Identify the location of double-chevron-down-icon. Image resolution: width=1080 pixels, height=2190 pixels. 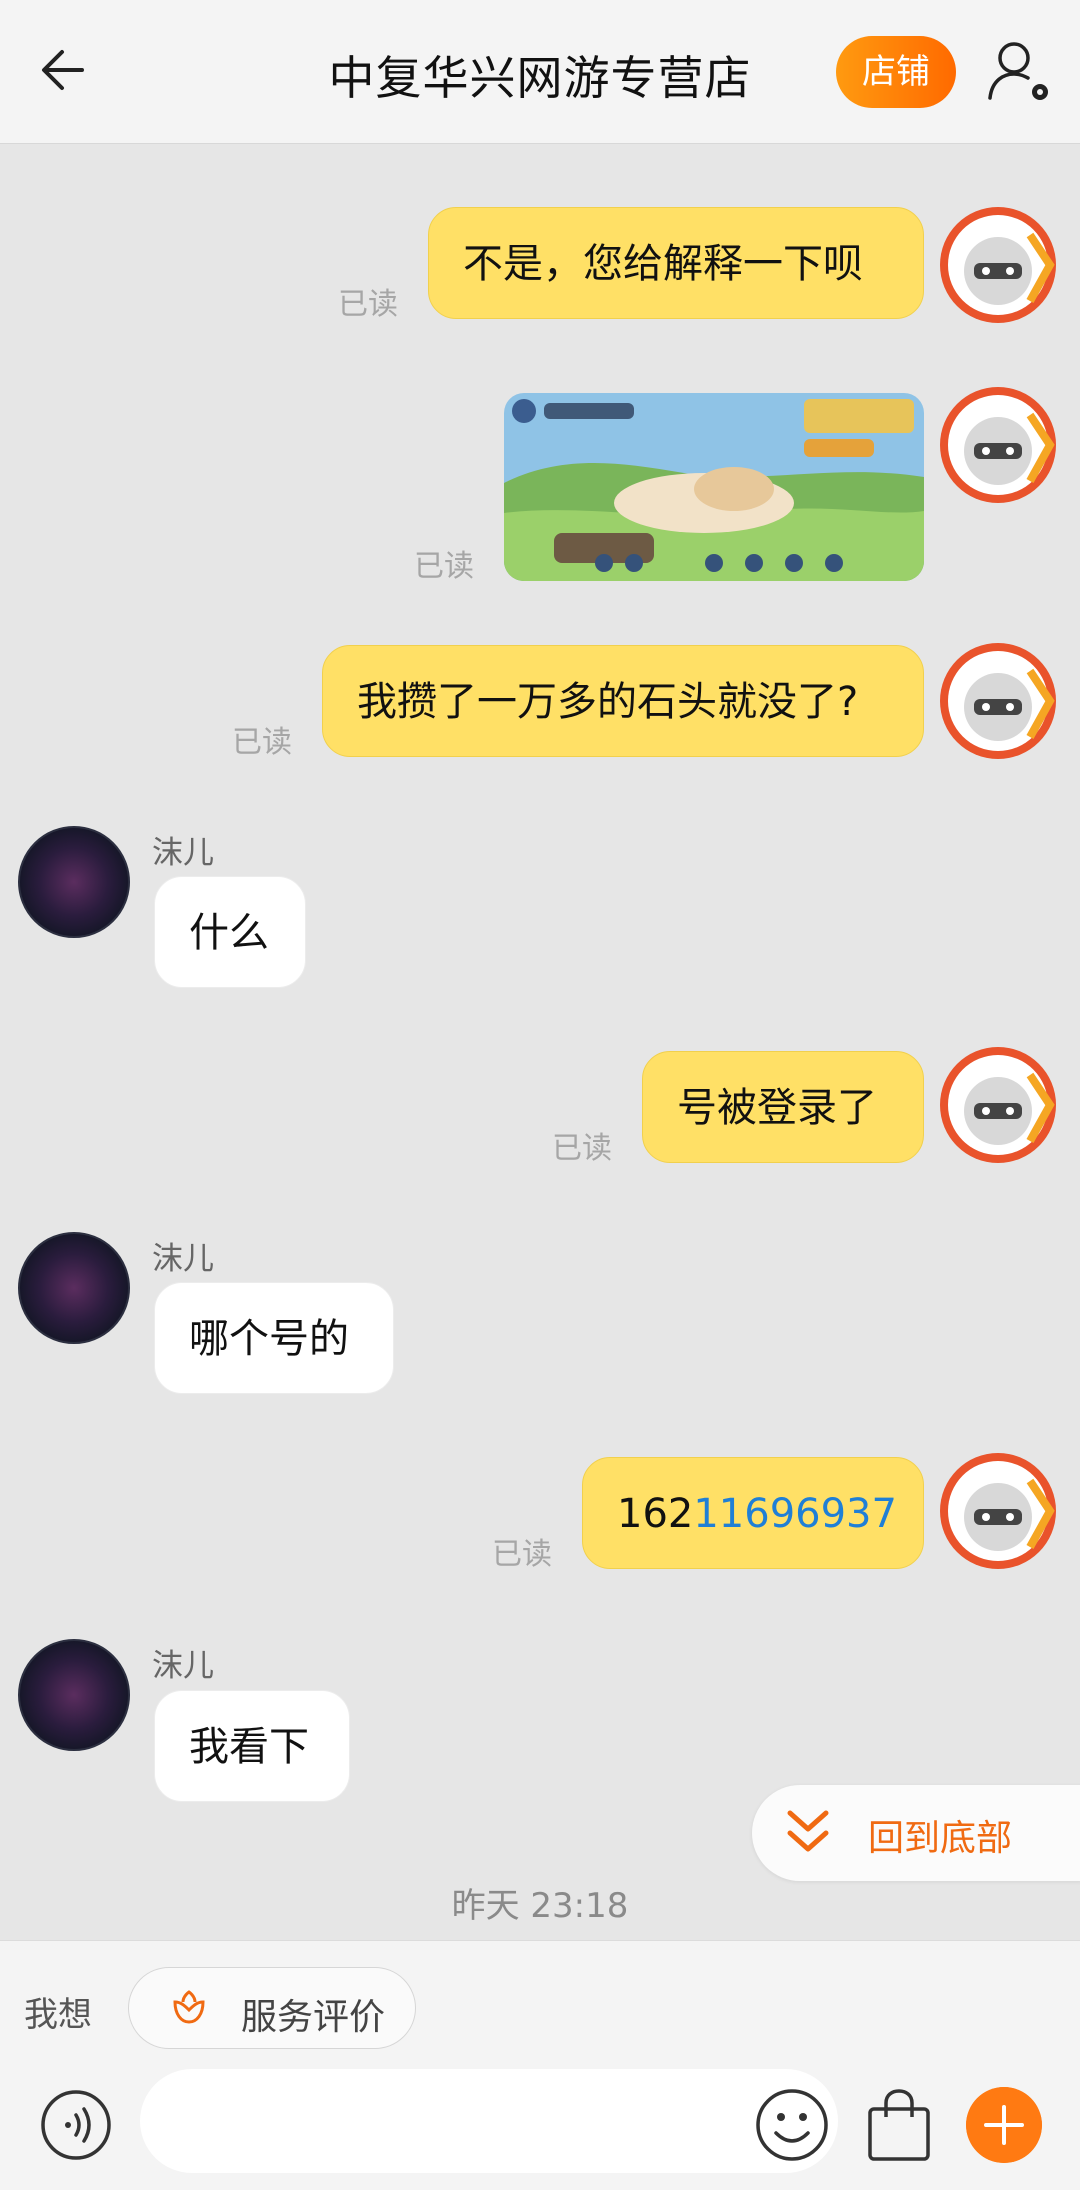
(808, 1831).